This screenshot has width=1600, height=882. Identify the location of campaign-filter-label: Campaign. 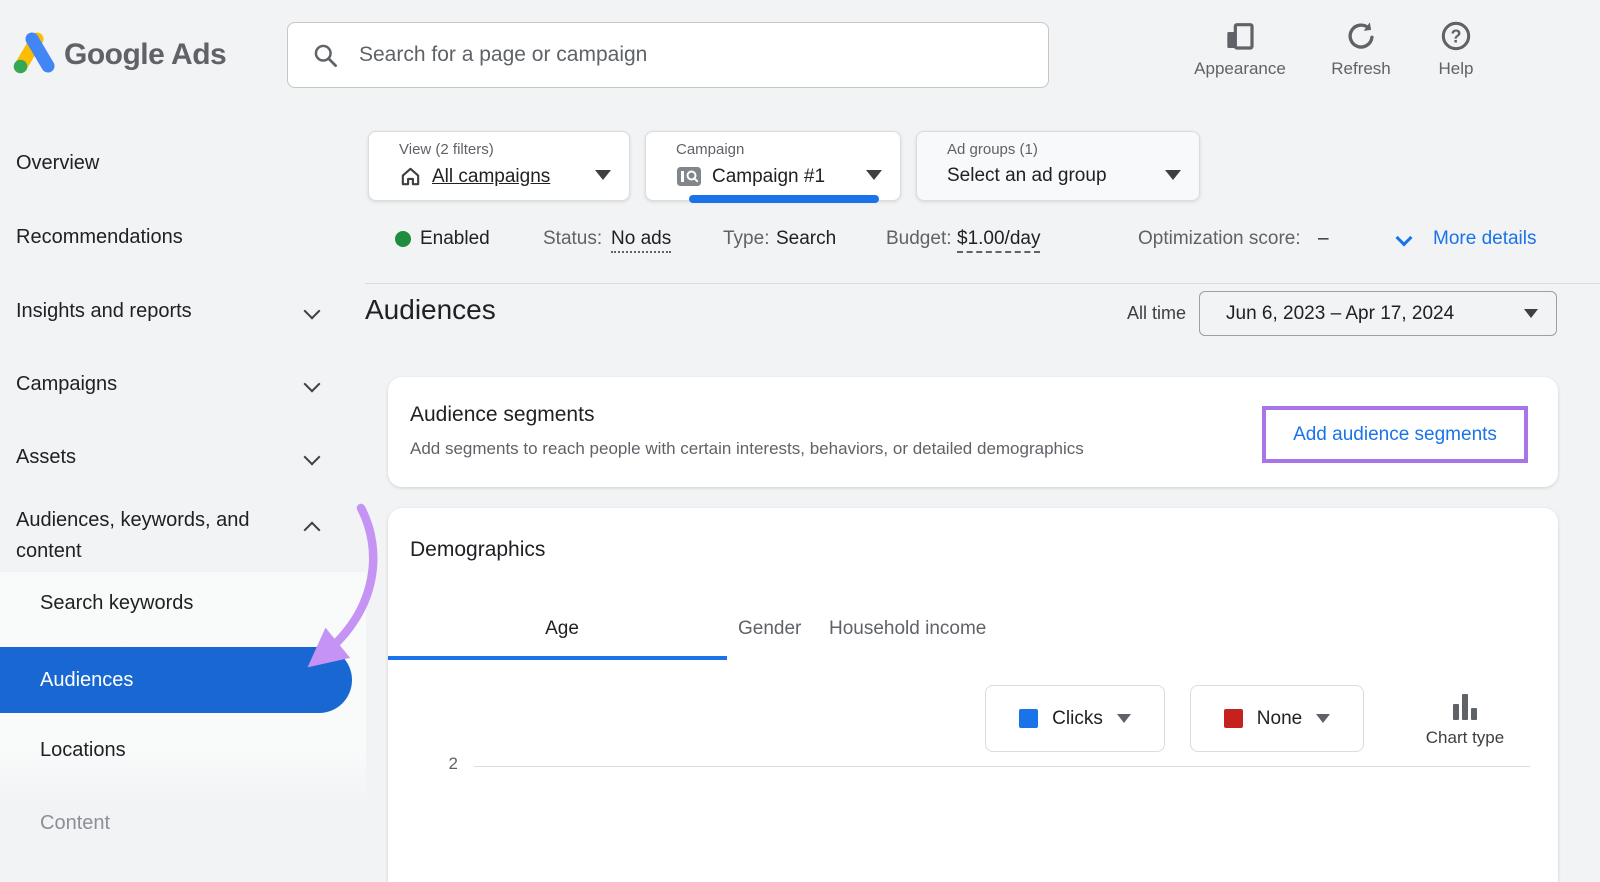
(710, 149).